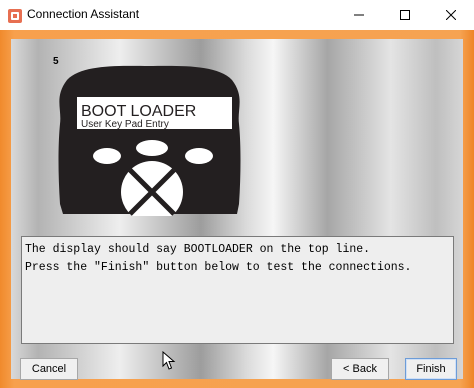 Image resolution: width=474 pixels, height=388 pixels. Describe the element at coordinates (431, 369) in the screenshot. I see `finish-button: Finish` at that location.